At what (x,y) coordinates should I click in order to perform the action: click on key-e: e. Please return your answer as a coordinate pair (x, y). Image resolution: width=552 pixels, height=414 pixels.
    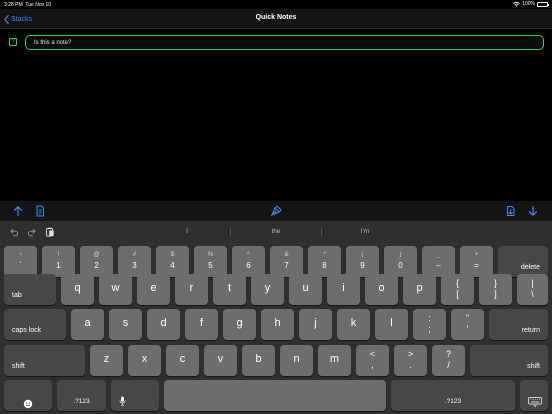
    Looking at the image, I should click on (153, 289).